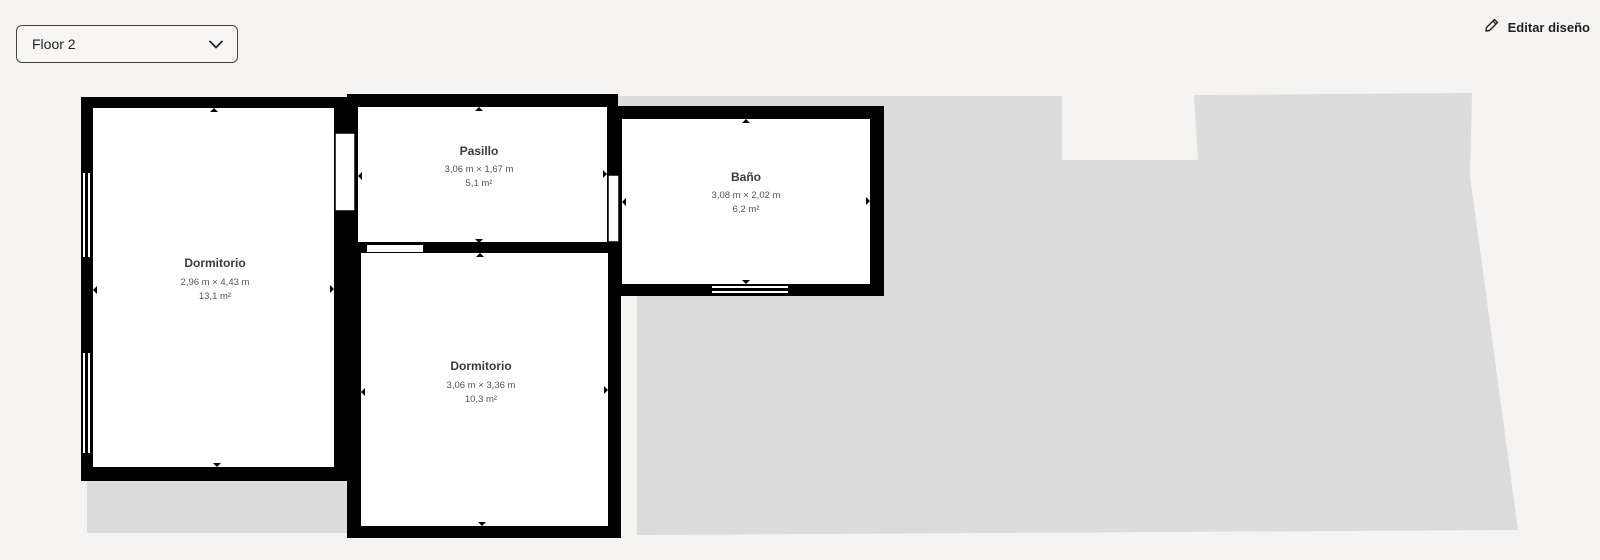 The height and width of the screenshot is (560, 1600). I want to click on room-bano, so click(746, 201).